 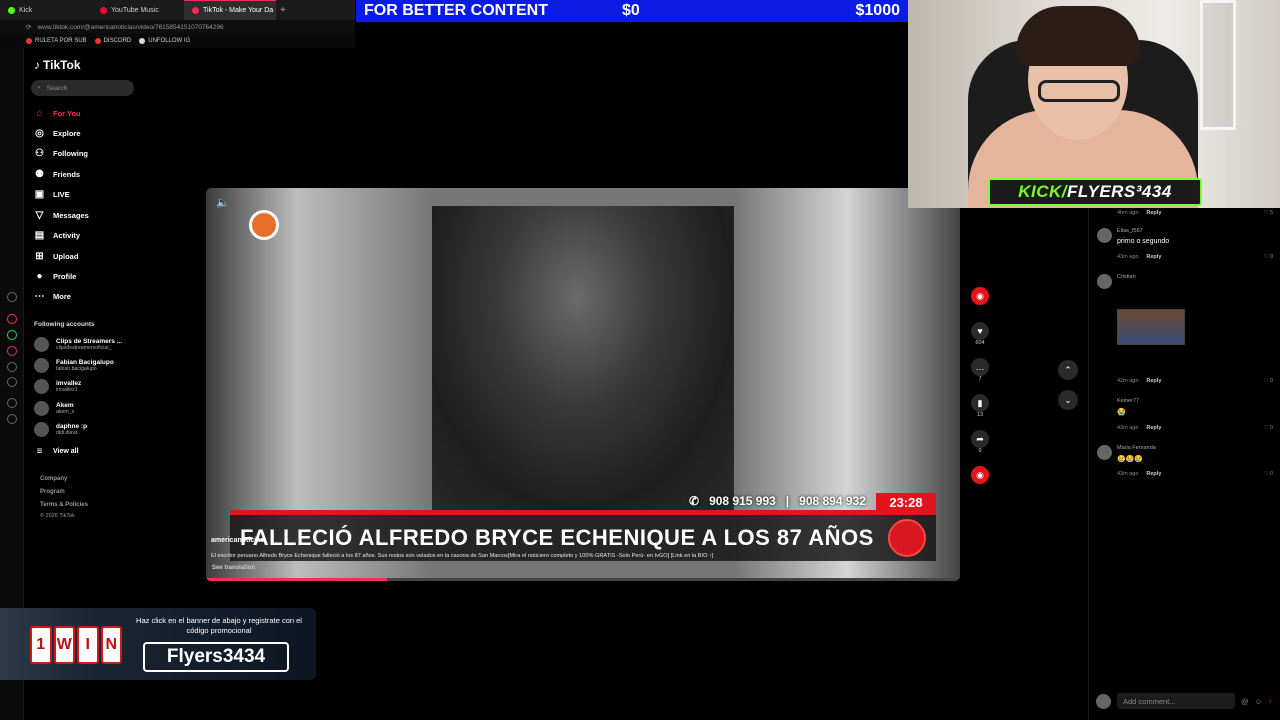 What do you see at coordinates (237, 540) in the screenshot?
I see `video-author: americanoticias` at bounding box center [237, 540].